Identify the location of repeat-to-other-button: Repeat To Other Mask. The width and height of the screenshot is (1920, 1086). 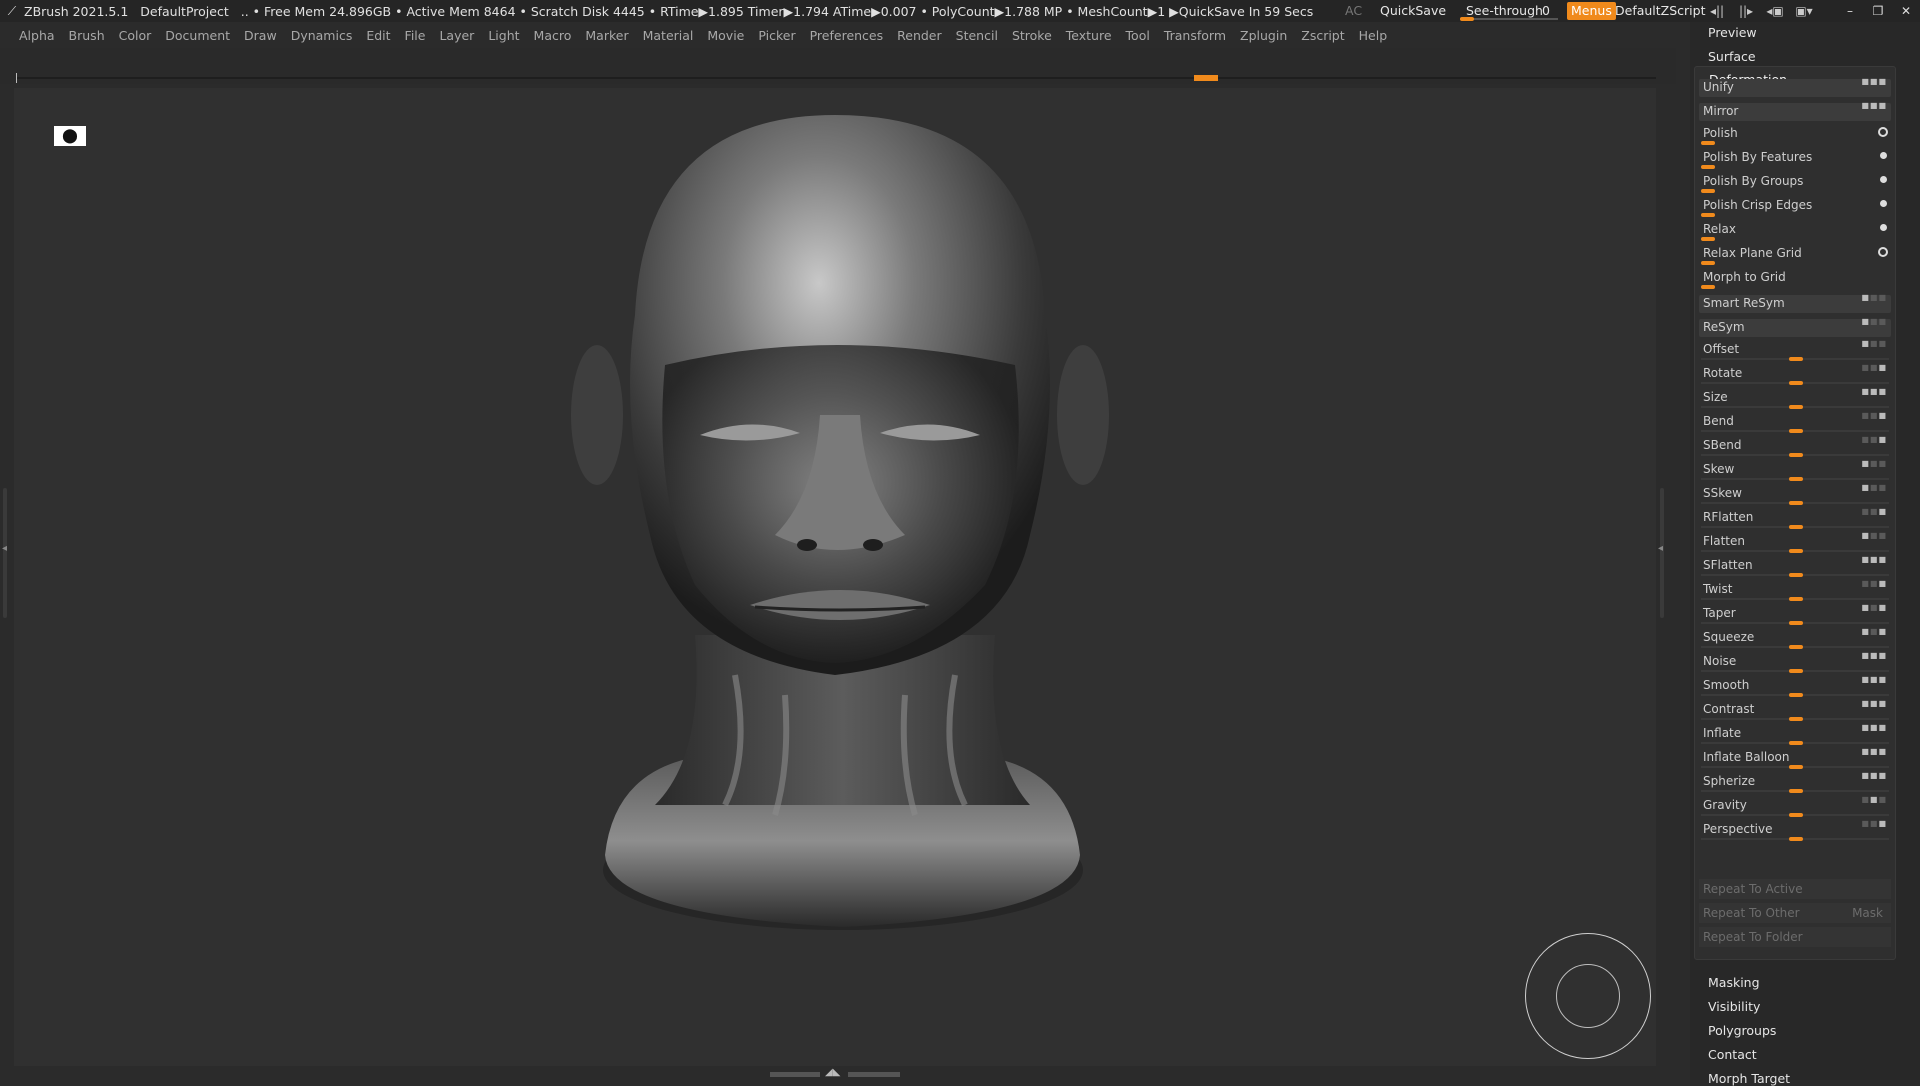
(1795, 913).